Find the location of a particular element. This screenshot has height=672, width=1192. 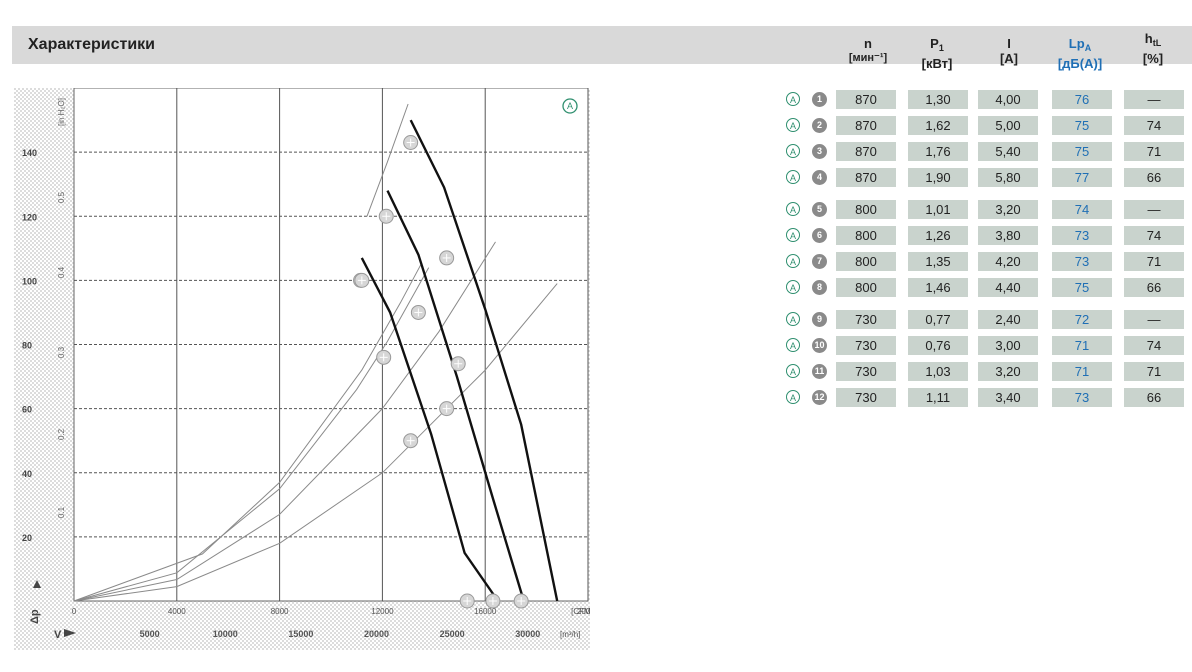

x-unit-label: [CFM] is located at coordinates (580, 611).